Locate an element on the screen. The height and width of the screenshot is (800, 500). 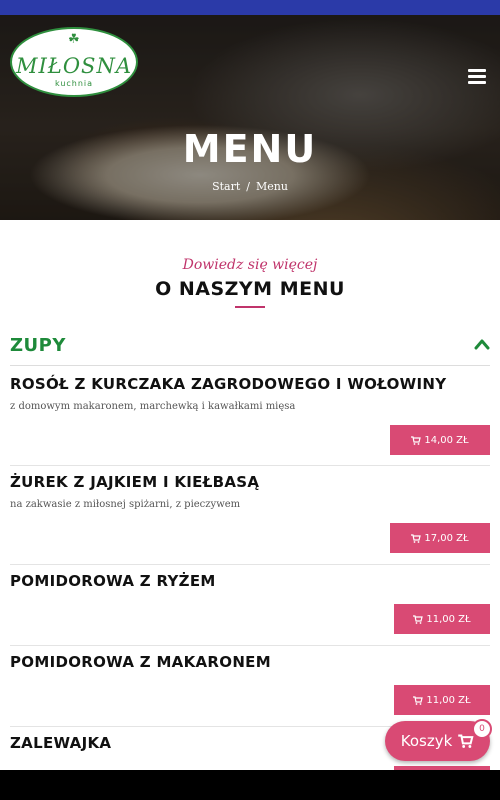
category-title: ZUPY is located at coordinates (38, 345).